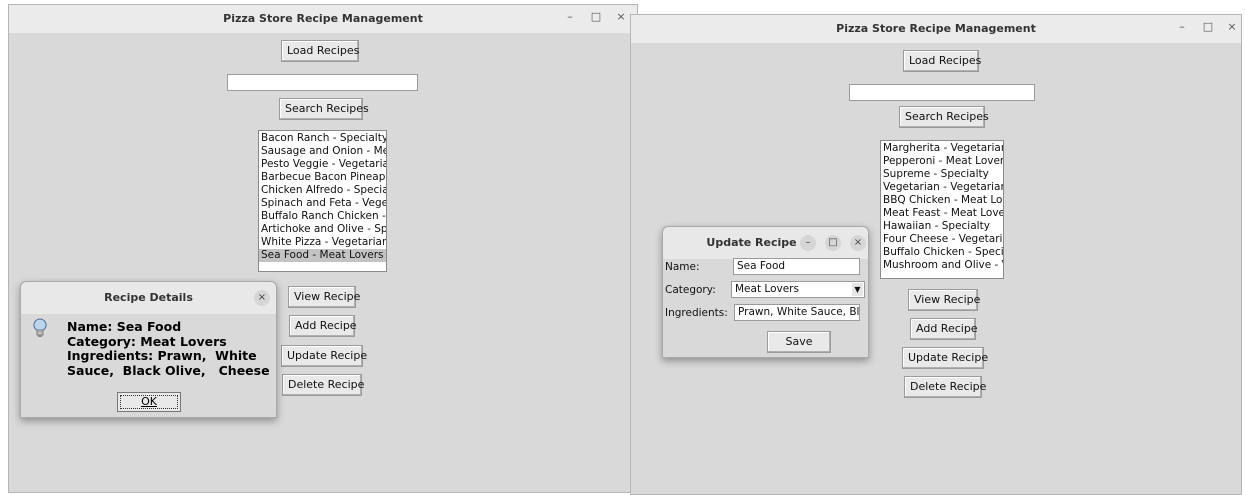 Image resolution: width=1245 pixels, height=495 pixels. What do you see at coordinates (690, 290) in the screenshot?
I see `category-label: Category:` at bounding box center [690, 290].